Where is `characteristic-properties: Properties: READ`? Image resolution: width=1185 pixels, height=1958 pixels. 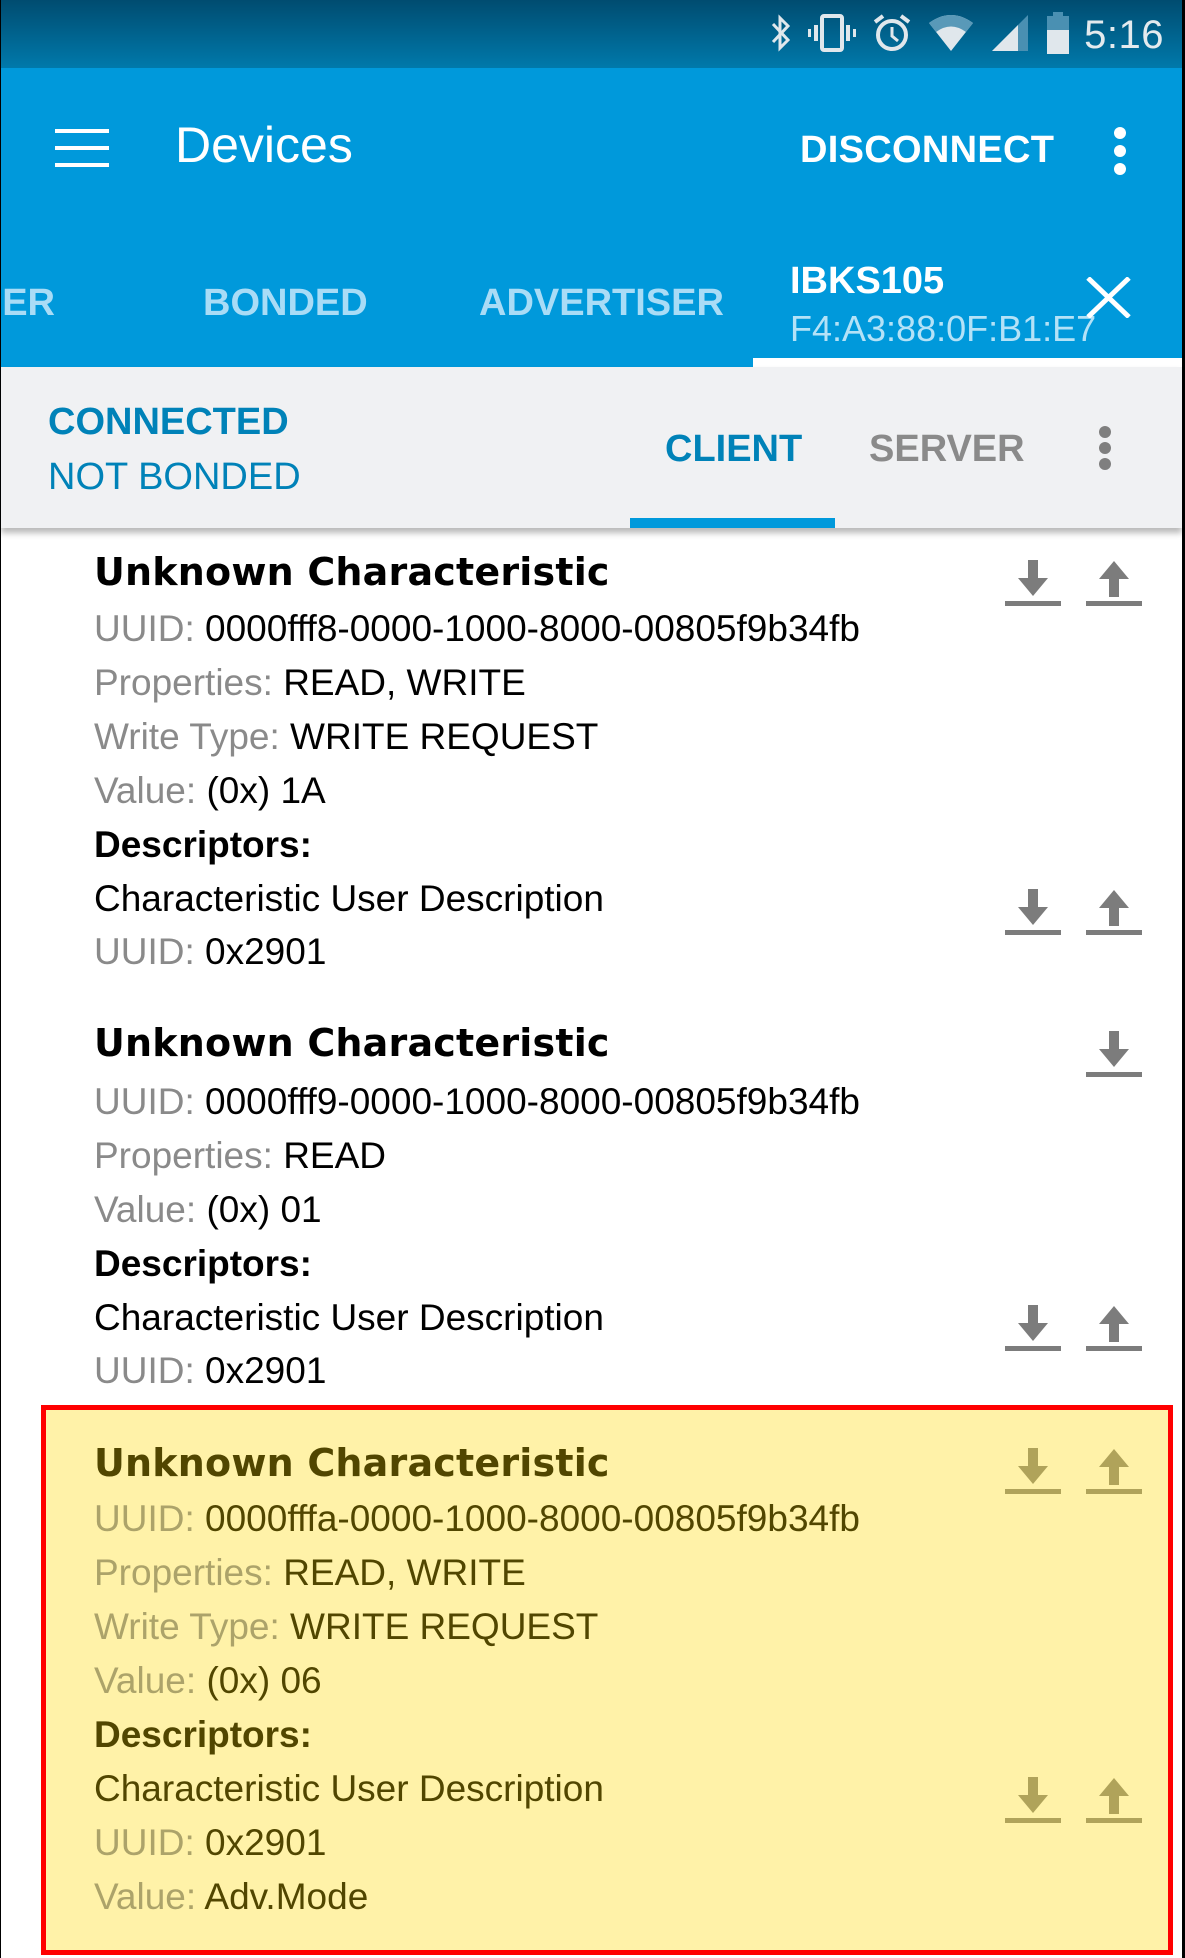 characteristic-properties: Properties: READ is located at coordinates (240, 1155).